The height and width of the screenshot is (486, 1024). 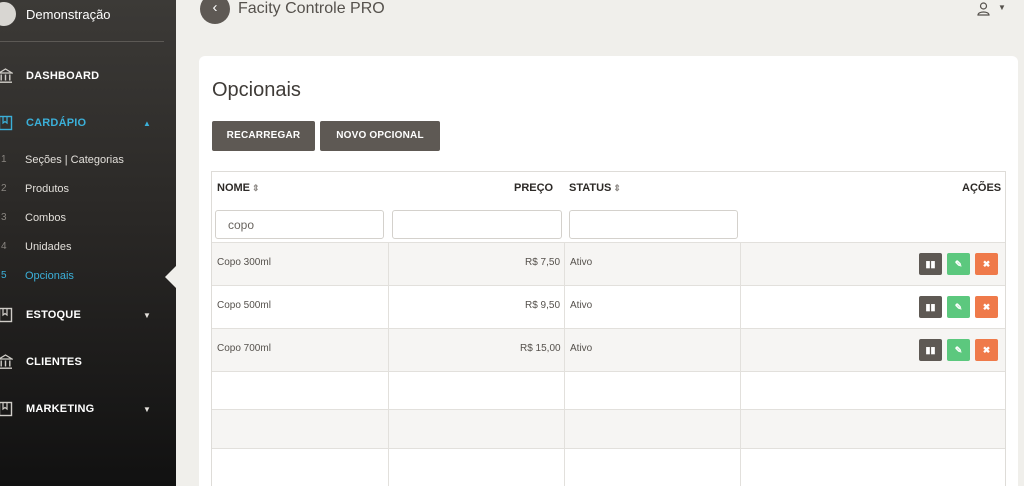 I want to click on column-label: NOME, so click(x=233, y=188).